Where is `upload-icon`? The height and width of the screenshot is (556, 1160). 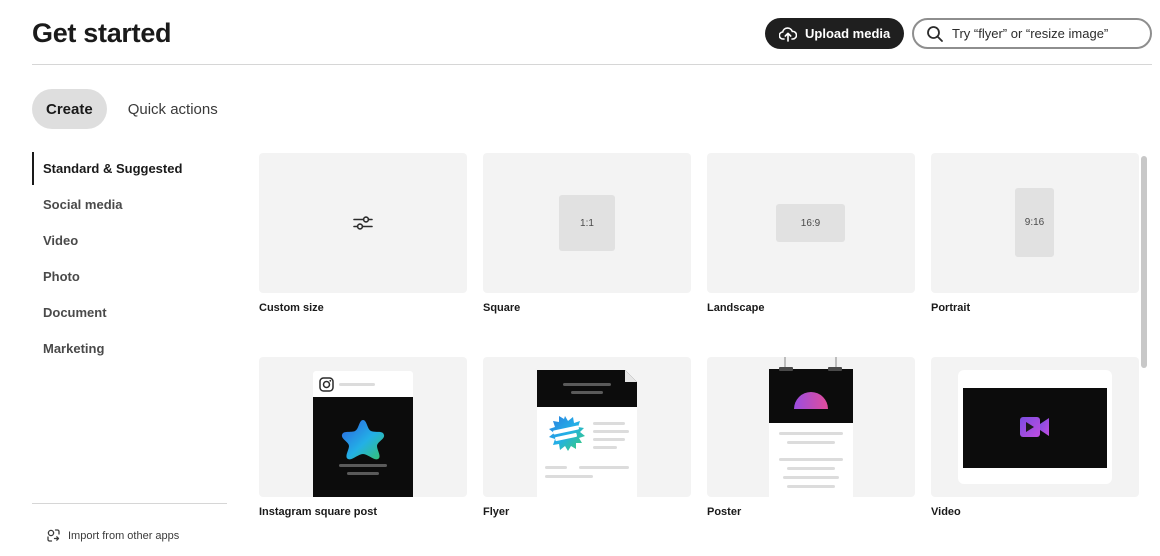
upload-icon is located at coordinates (788, 34).